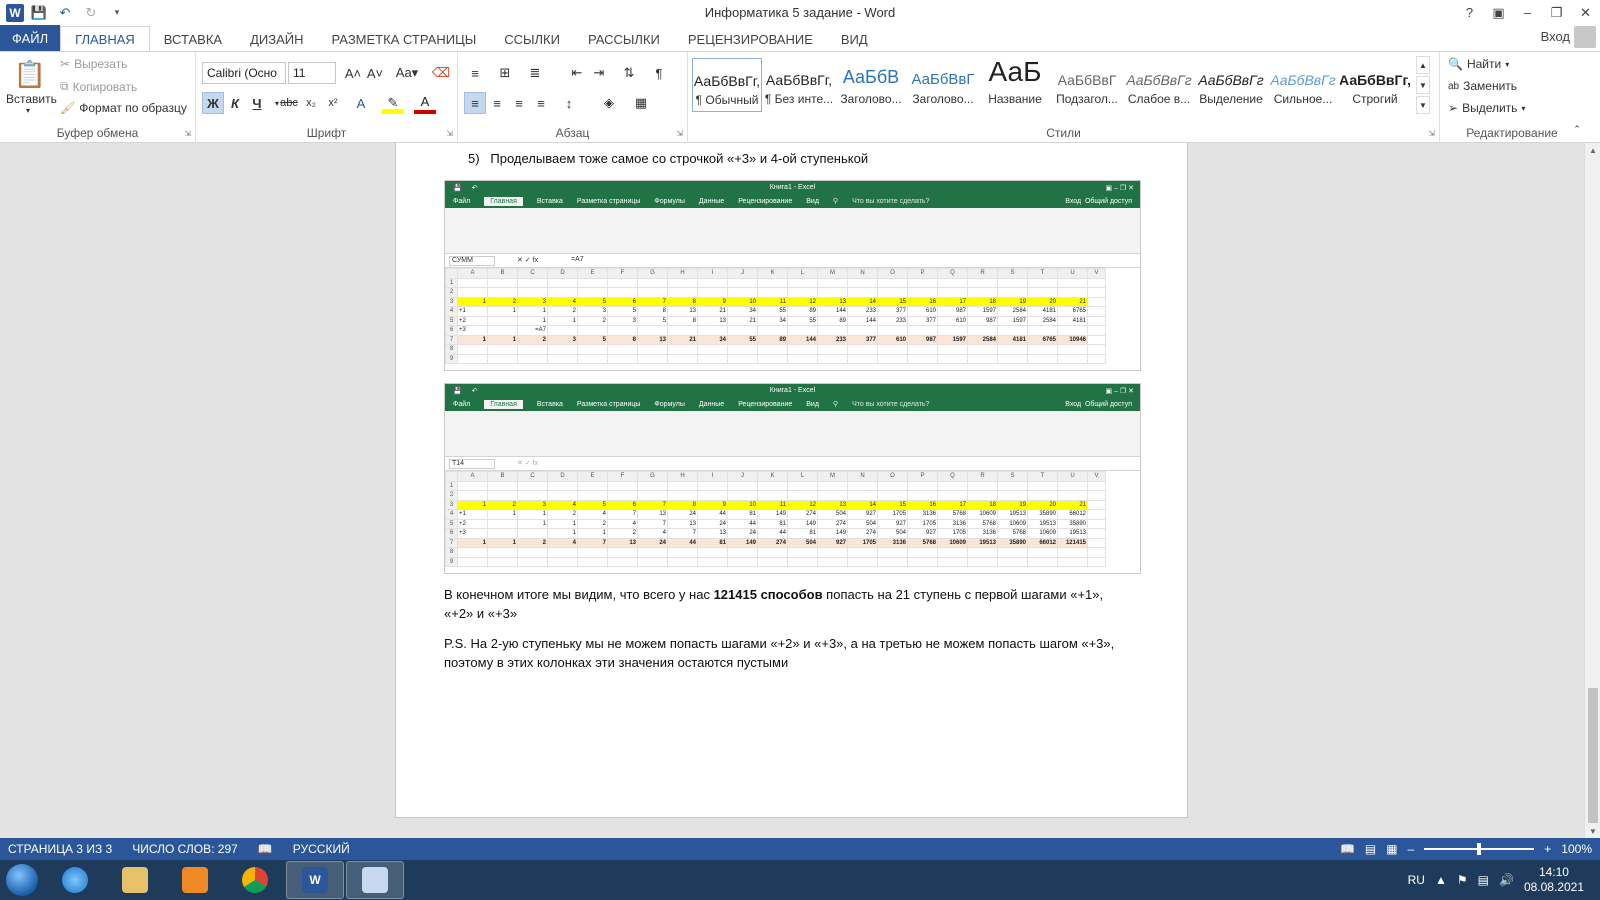 Image resolution: width=1600 pixels, height=900 pixels. Describe the element at coordinates (213, 103) in the screenshot. I see `bold-button: Ж` at that location.